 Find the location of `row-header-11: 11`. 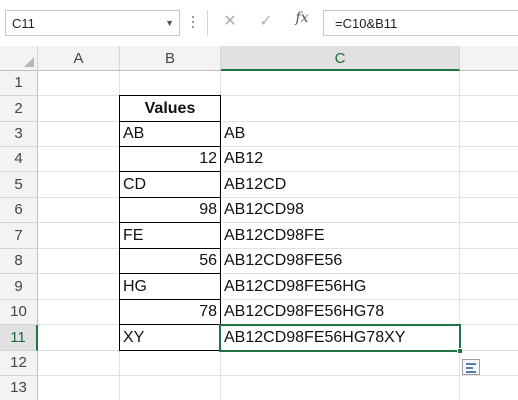

row-header-11: 11 is located at coordinates (19, 338).